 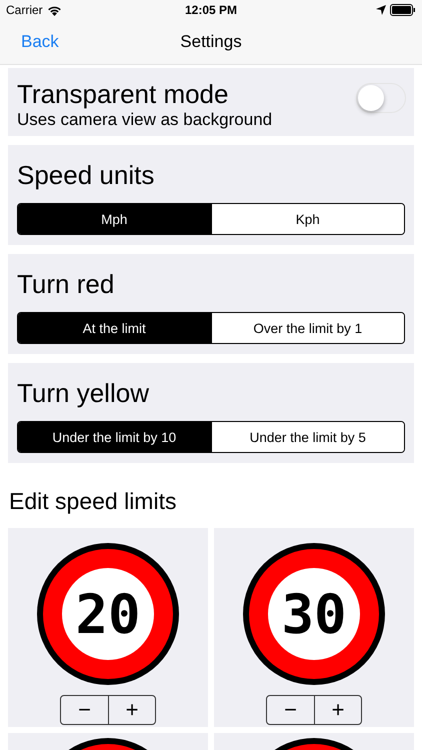 What do you see at coordinates (93, 501) in the screenshot?
I see `section-heading: Edit speed limits` at bounding box center [93, 501].